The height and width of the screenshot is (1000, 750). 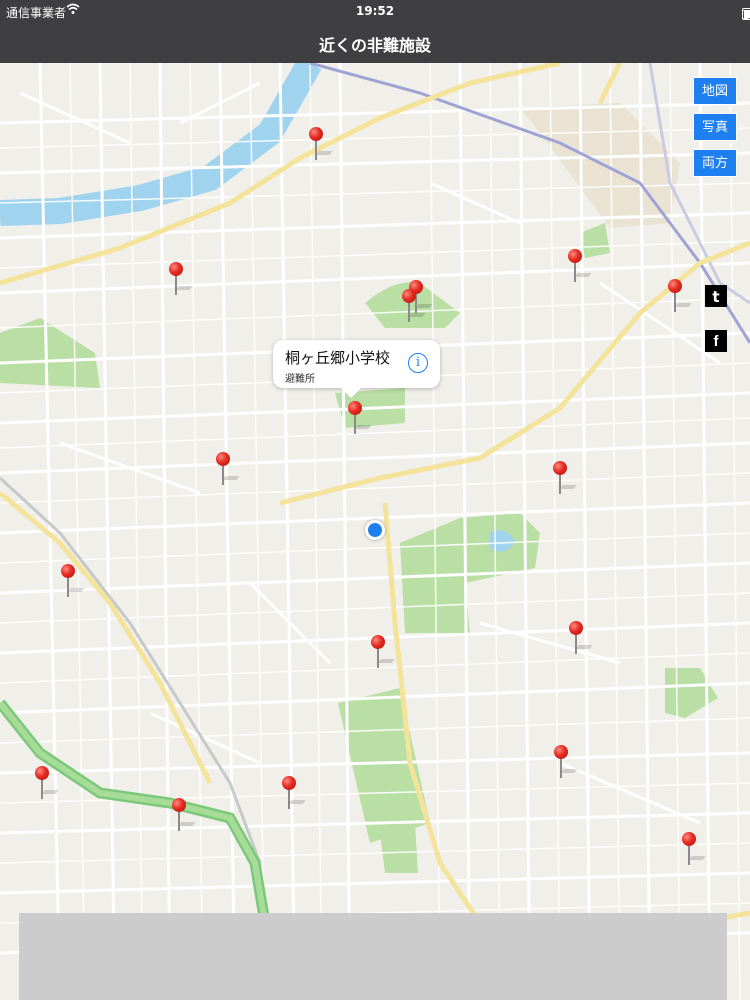 I want to click on battery-icon, so click(x=746, y=14).